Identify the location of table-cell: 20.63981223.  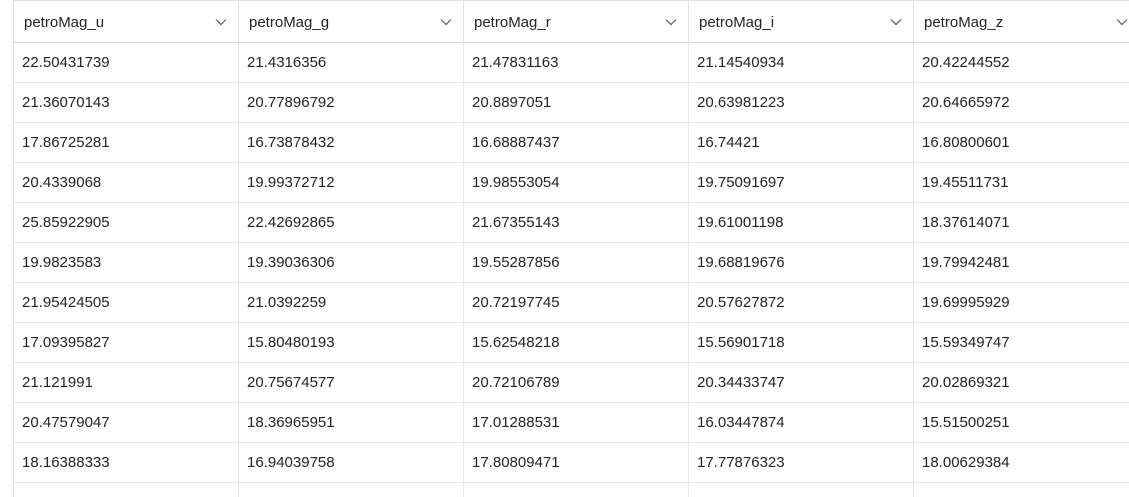
(801, 102).